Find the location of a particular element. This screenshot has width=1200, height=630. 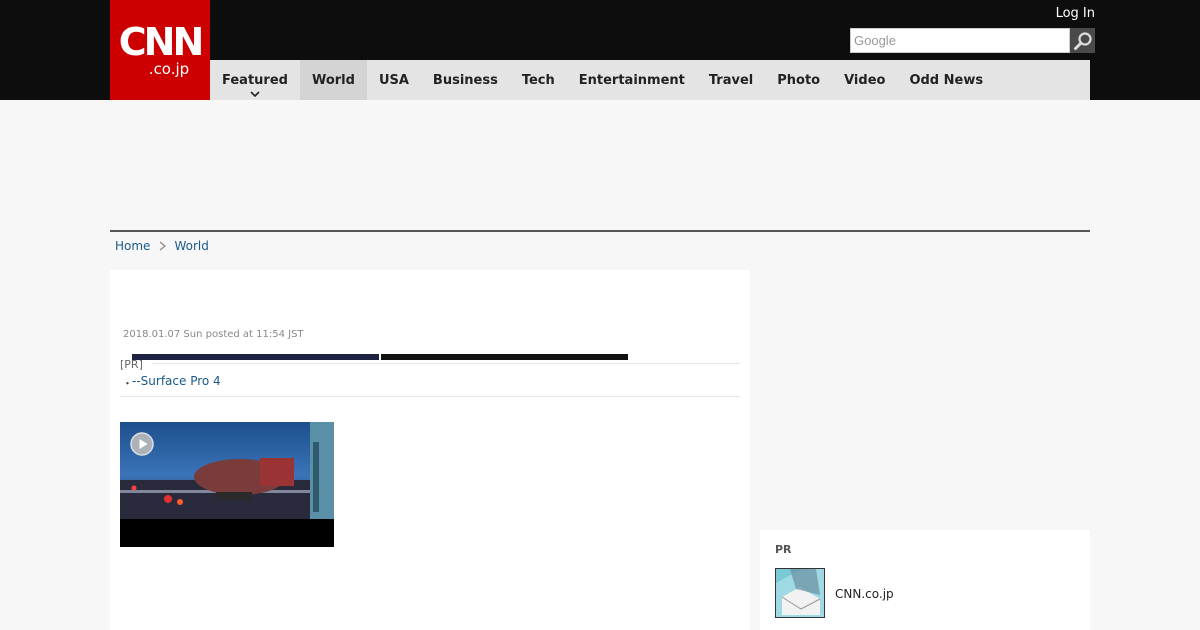

site-logo: CNN .co.jp is located at coordinates (160, 50).